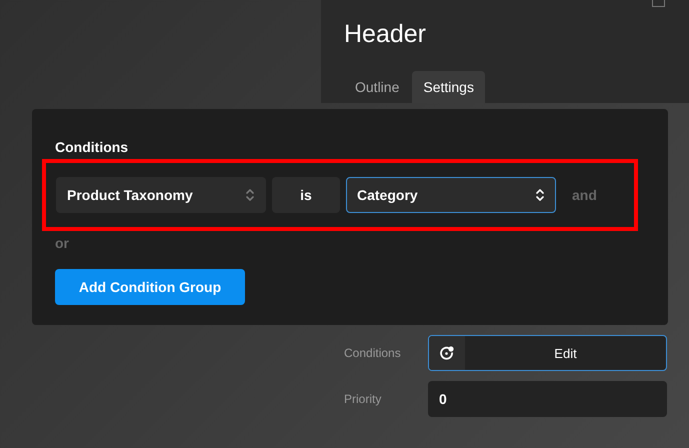 Image resolution: width=689 pixels, height=448 pixels. Describe the element at coordinates (658, 3) in the screenshot. I see `panel-icon` at that location.